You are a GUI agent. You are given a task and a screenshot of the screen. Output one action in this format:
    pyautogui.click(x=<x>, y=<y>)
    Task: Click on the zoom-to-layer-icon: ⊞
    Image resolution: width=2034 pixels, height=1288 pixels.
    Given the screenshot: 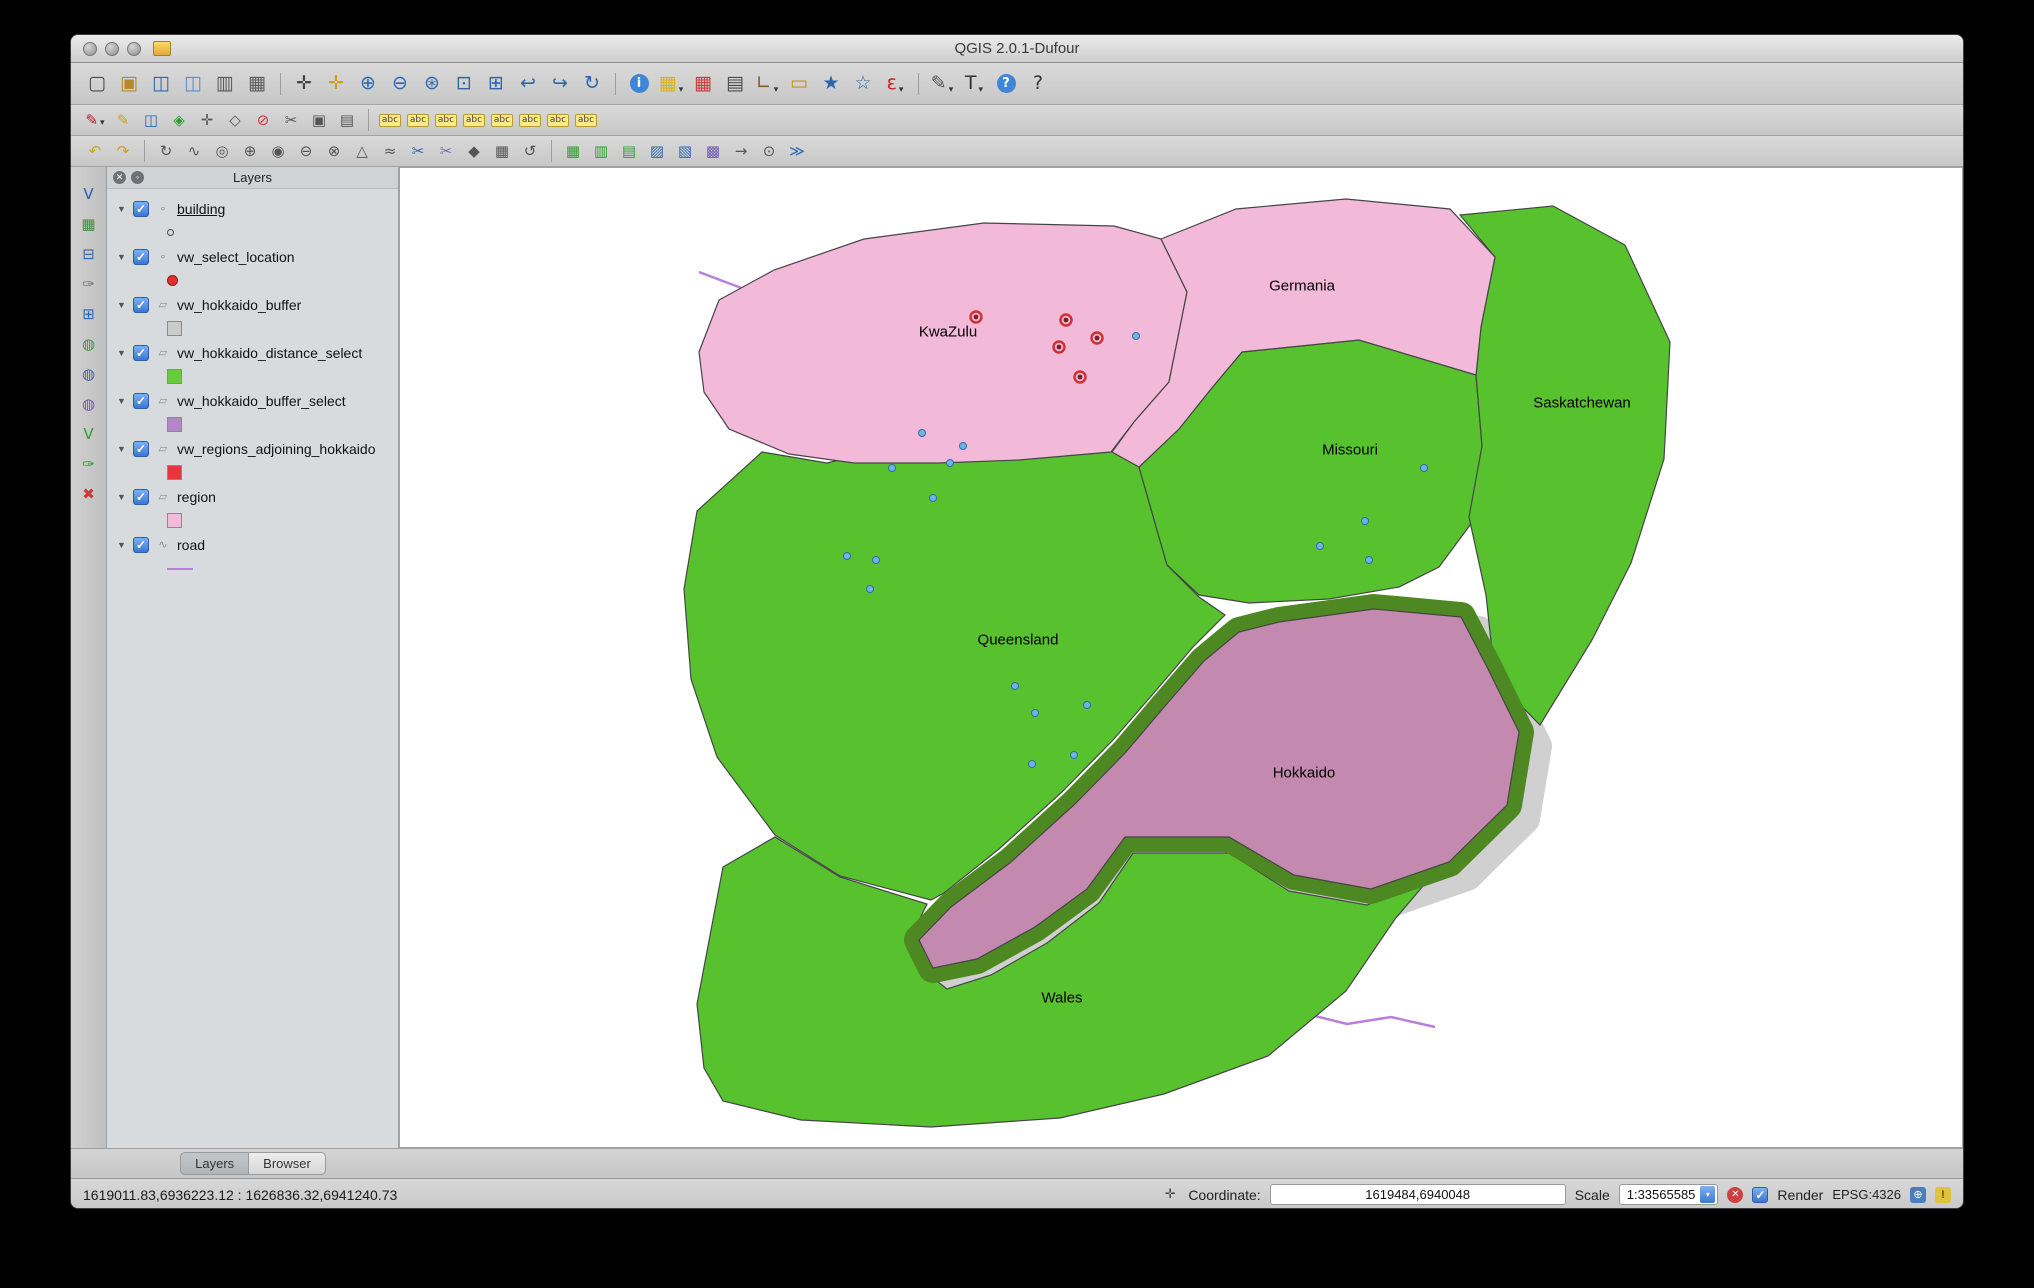 What is the action you would take?
    pyautogui.click(x=496, y=84)
    